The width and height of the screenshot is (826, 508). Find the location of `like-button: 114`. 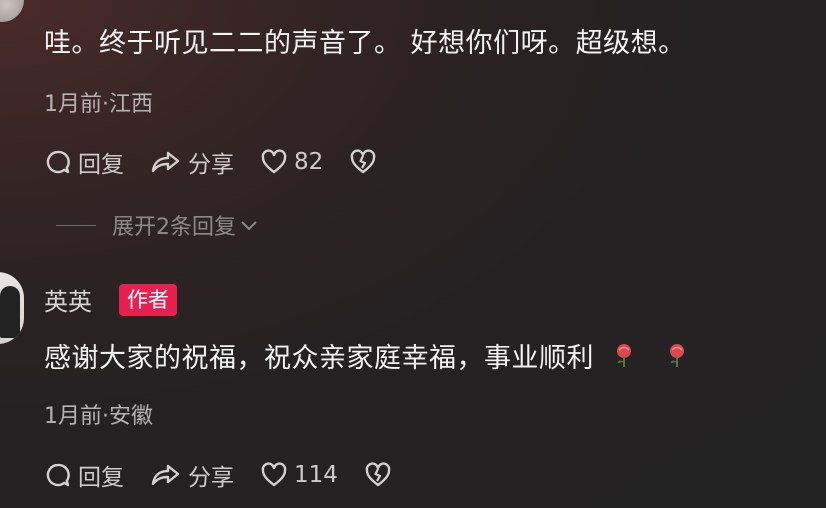

like-button: 114 is located at coordinates (299, 475).